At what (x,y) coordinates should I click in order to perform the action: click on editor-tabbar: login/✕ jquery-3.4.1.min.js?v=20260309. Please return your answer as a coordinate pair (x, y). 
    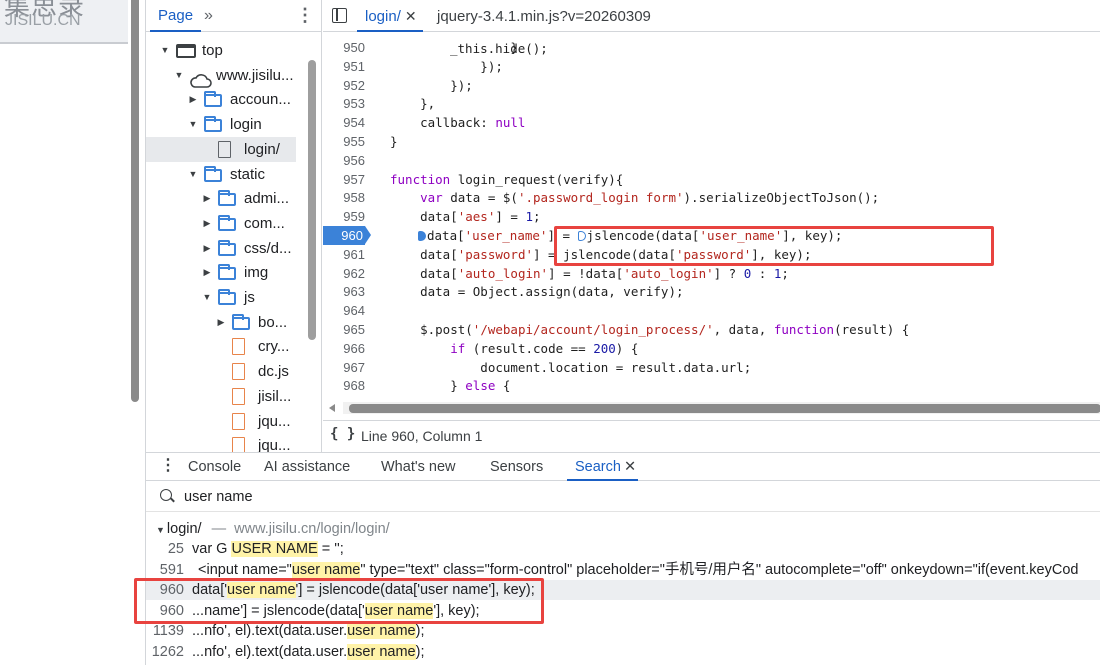
    Looking at the image, I should click on (711, 16).